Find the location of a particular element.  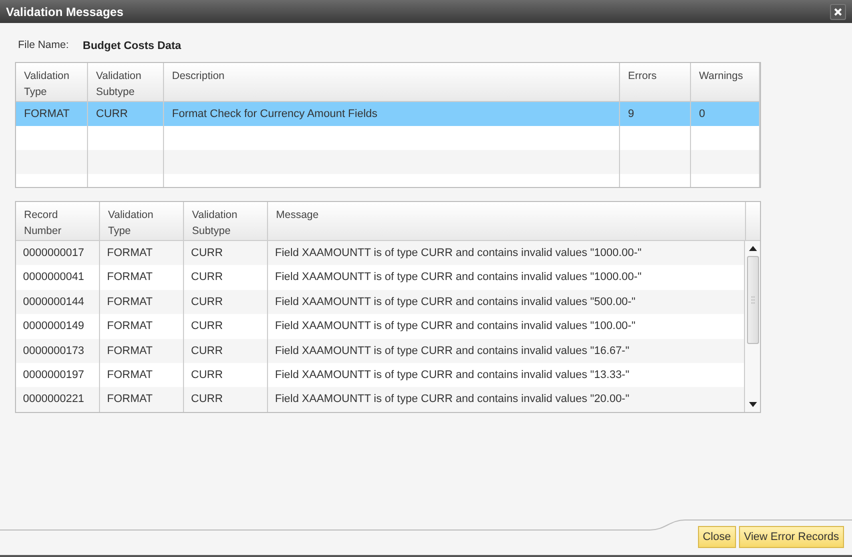

table-cell-text: 0 is located at coordinates (702, 114).